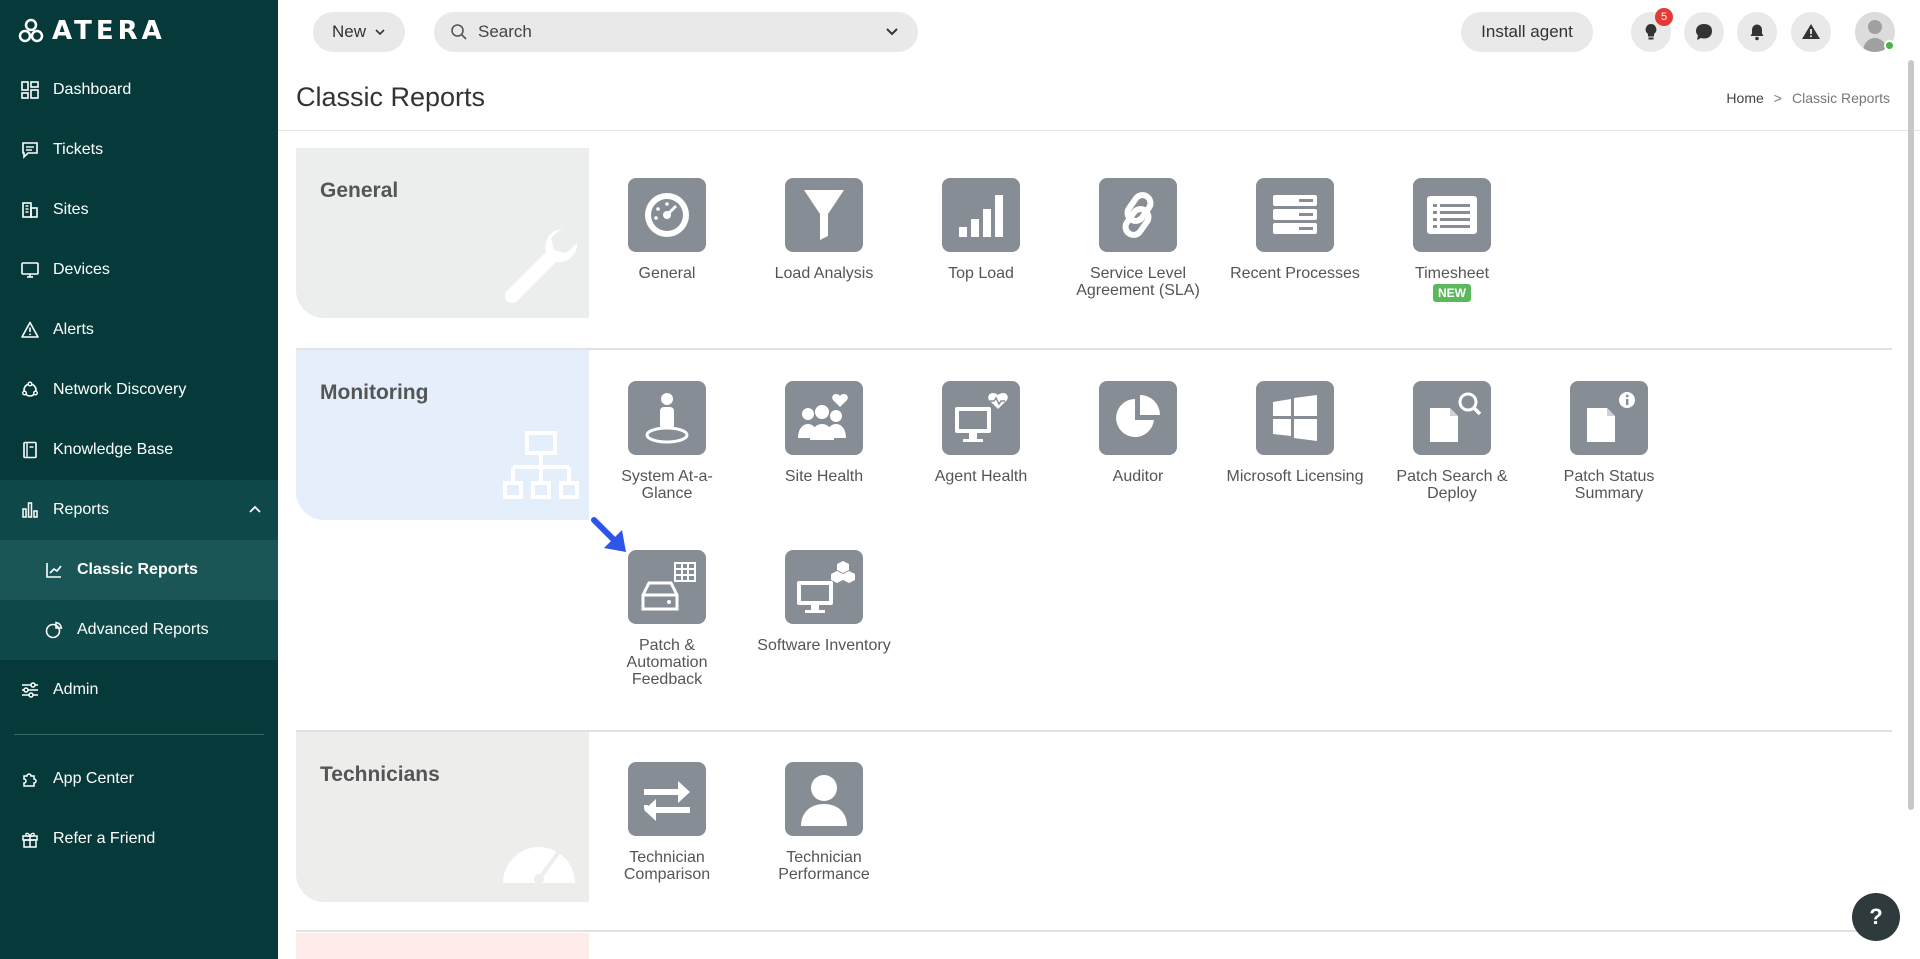 This screenshot has width=1920, height=959. I want to click on section-general-label: General, so click(442, 233).